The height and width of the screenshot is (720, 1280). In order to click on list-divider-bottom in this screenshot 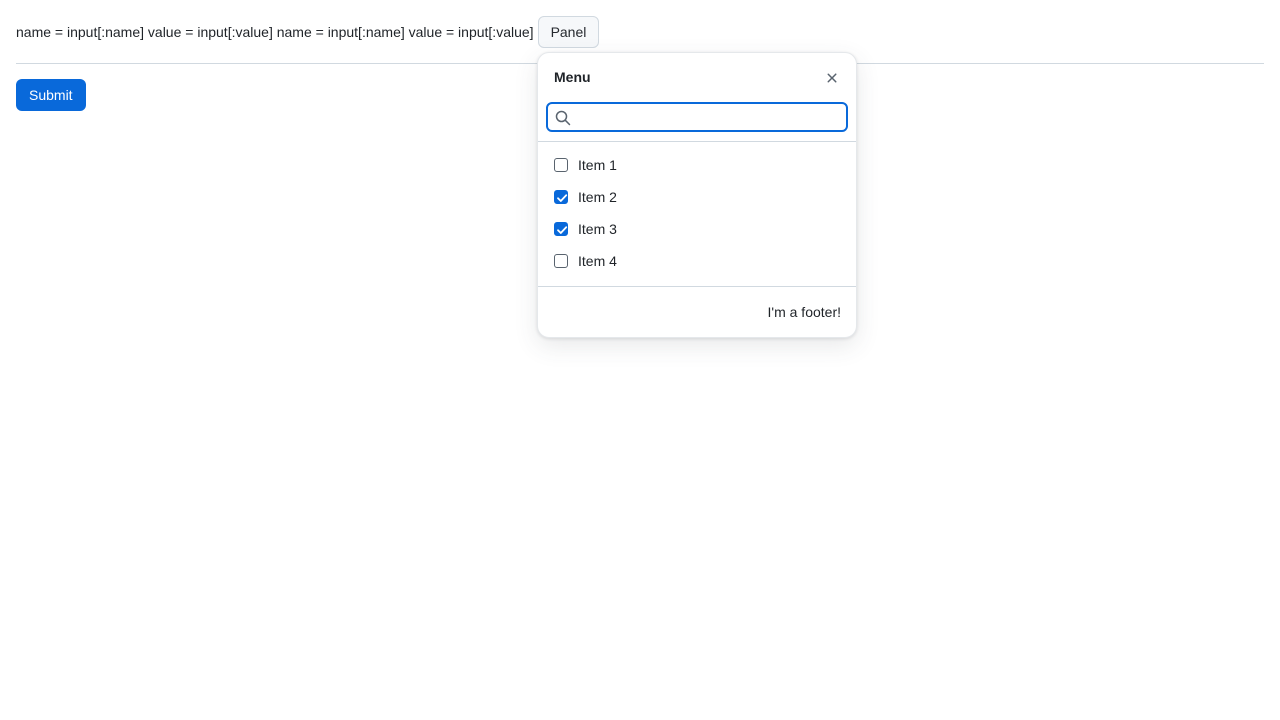, I will do `click(697, 286)`.